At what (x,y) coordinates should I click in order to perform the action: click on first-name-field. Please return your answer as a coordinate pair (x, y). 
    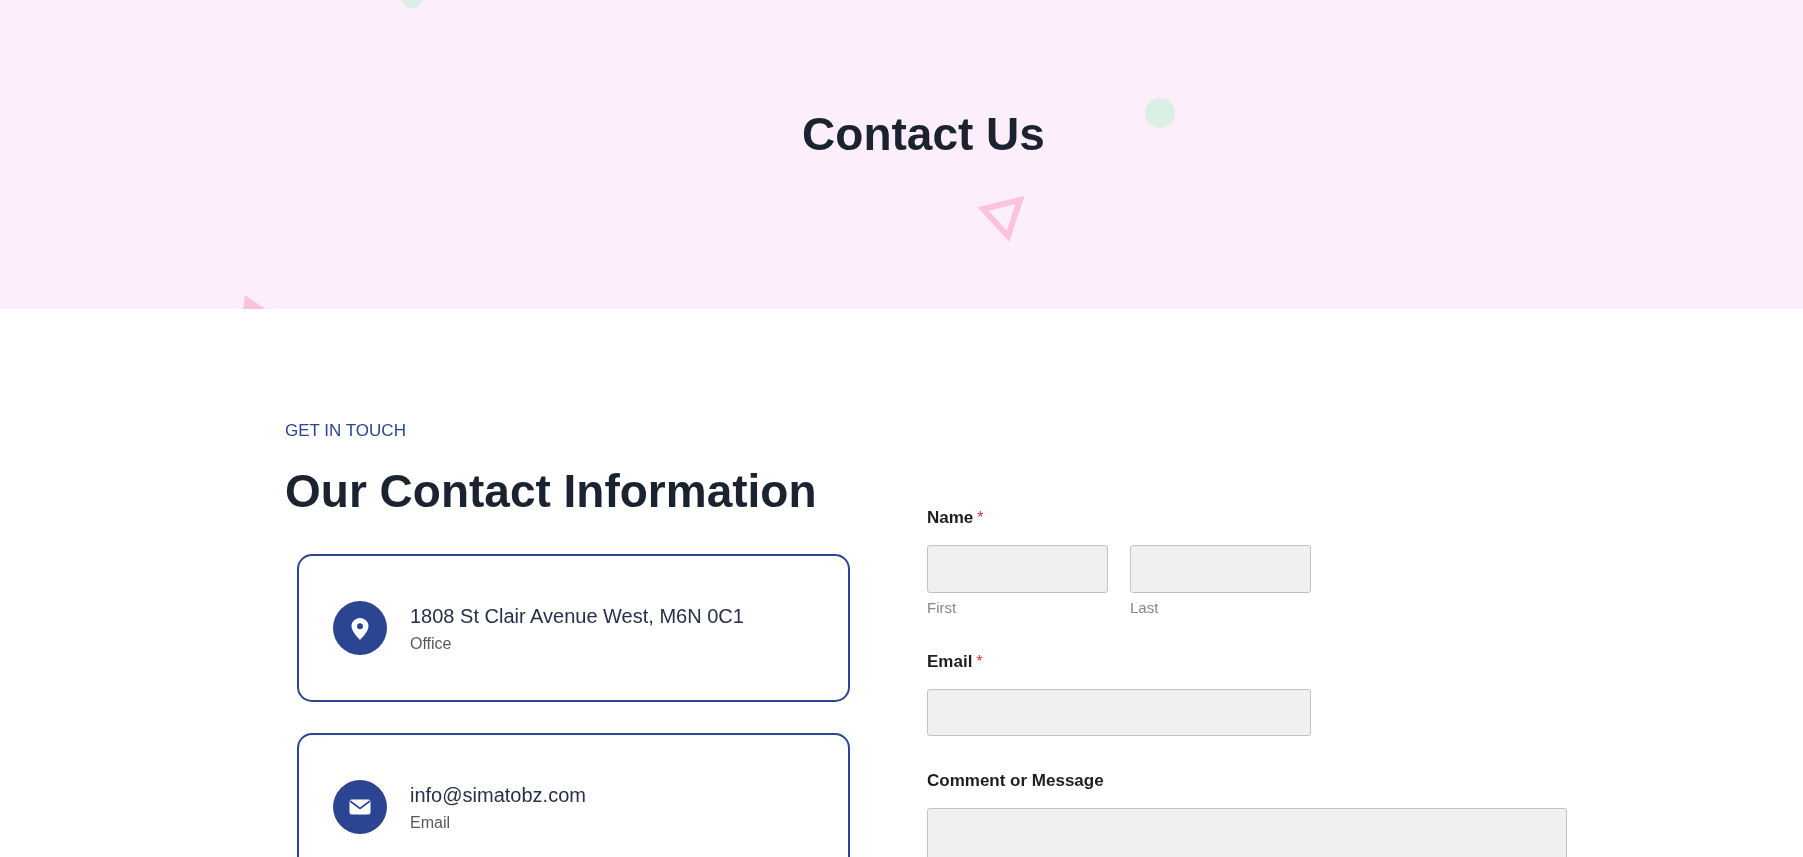
    Looking at the image, I should click on (1017, 569).